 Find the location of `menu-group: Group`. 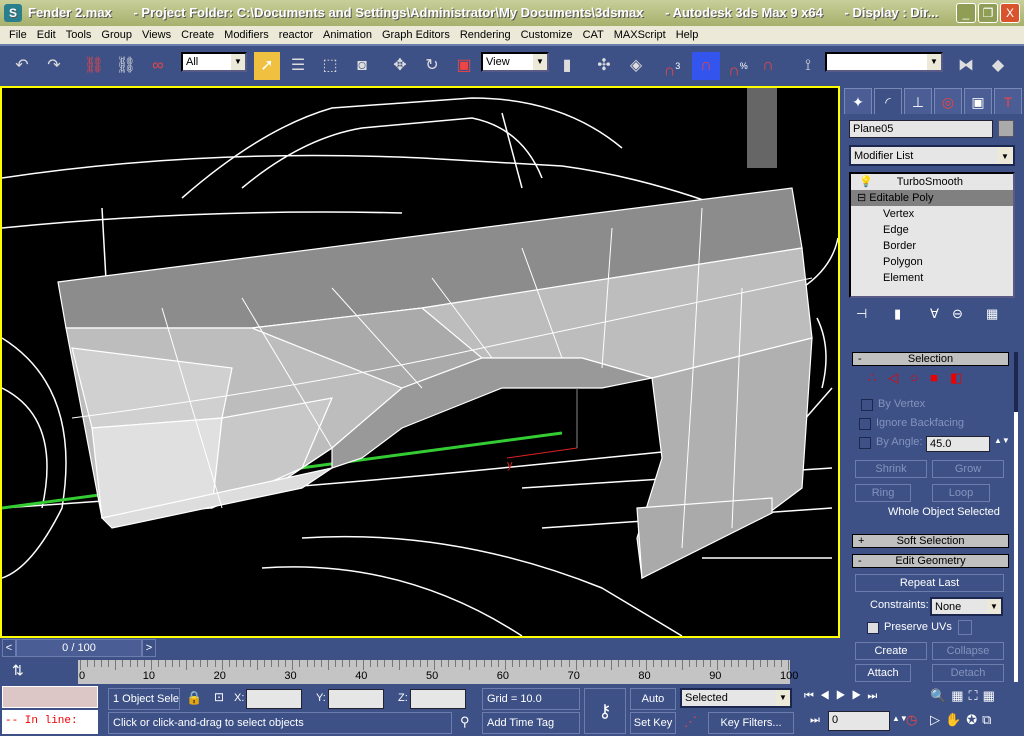

menu-group: Group is located at coordinates (116, 35).